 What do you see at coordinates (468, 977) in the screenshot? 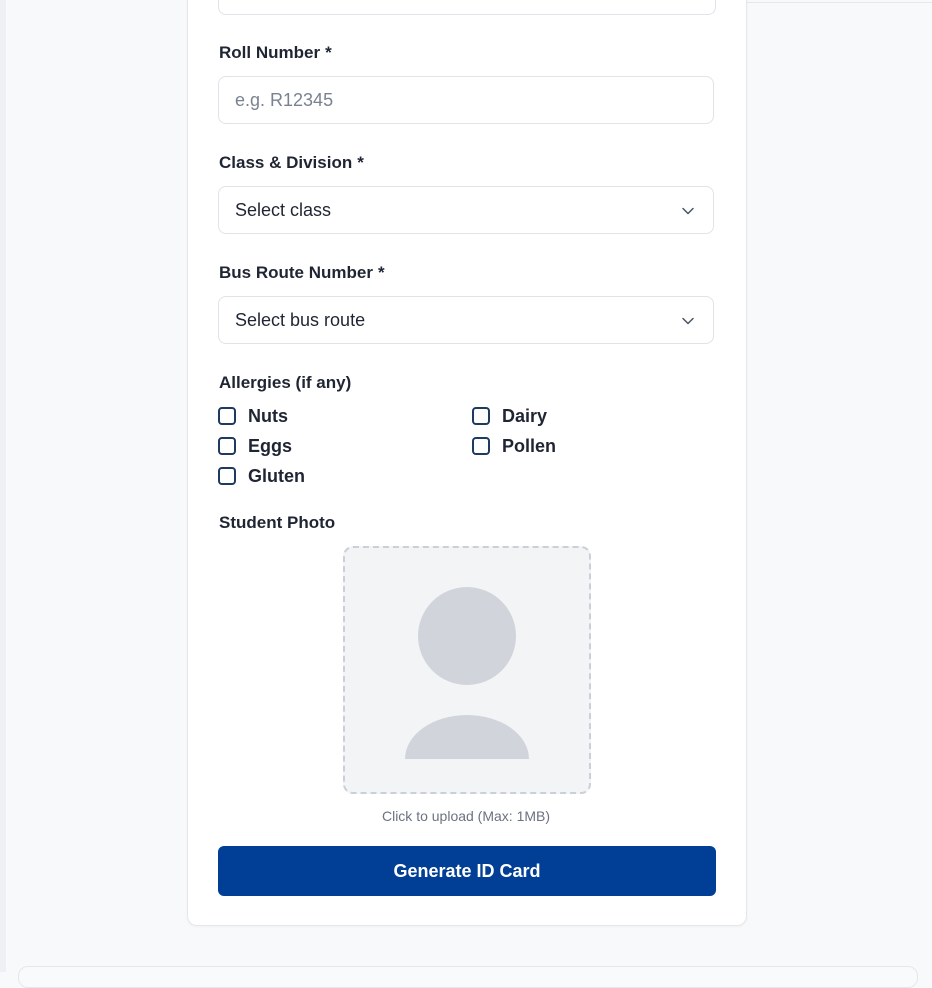
I see `next-section-card` at bounding box center [468, 977].